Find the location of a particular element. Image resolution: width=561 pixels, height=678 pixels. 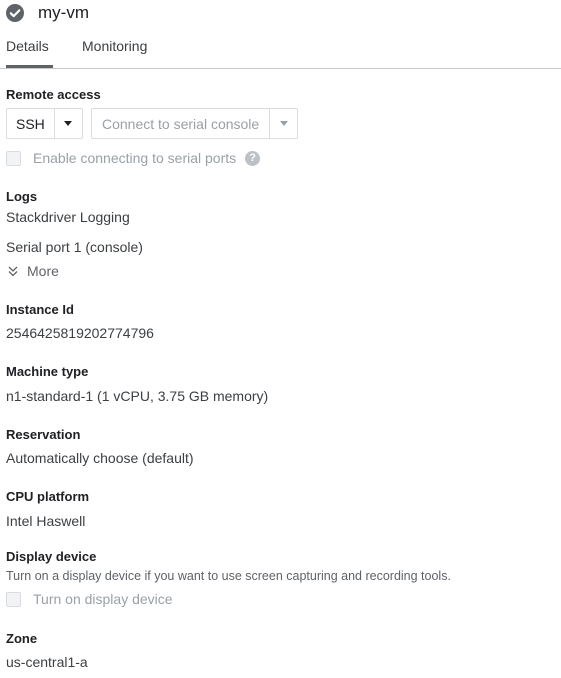

connect-serial-console-button: Connect to serial console is located at coordinates (181, 123).